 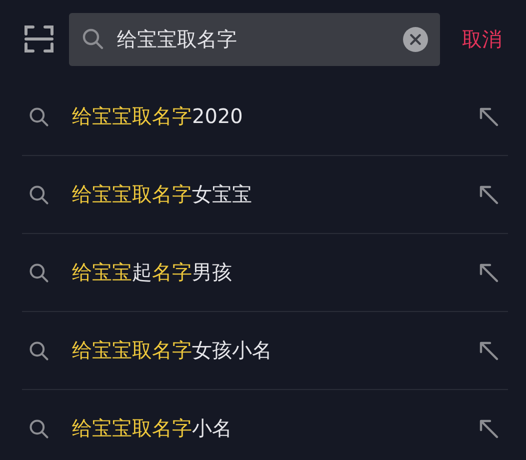 I want to click on close-icon, so click(x=415, y=39).